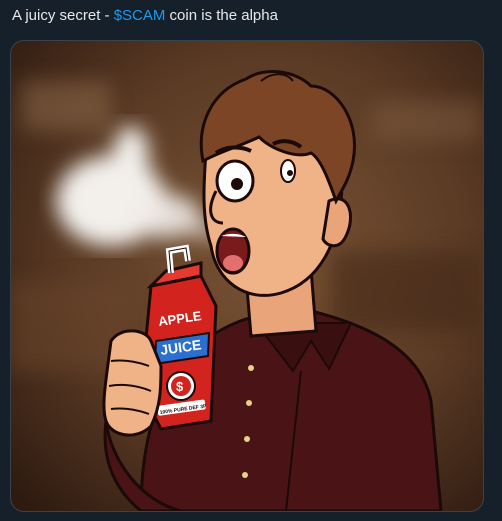 This screenshot has height=521, width=502. I want to click on tweet-text-after: coin is the alpha, so click(221, 15).